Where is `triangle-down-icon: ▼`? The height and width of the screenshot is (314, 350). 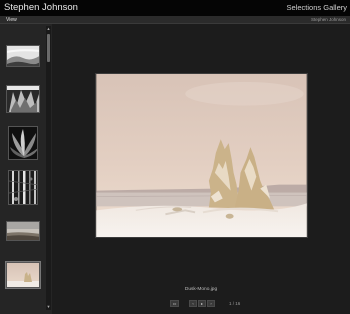 triangle-down-icon: ▼ is located at coordinates (48, 307).